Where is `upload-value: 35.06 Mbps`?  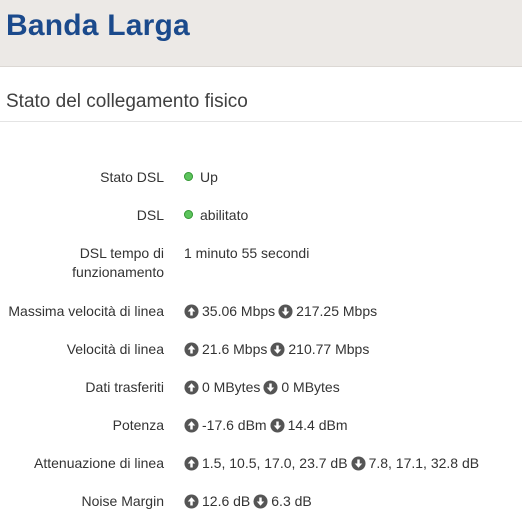
upload-value: 35.06 Mbps is located at coordinates (239, 311).